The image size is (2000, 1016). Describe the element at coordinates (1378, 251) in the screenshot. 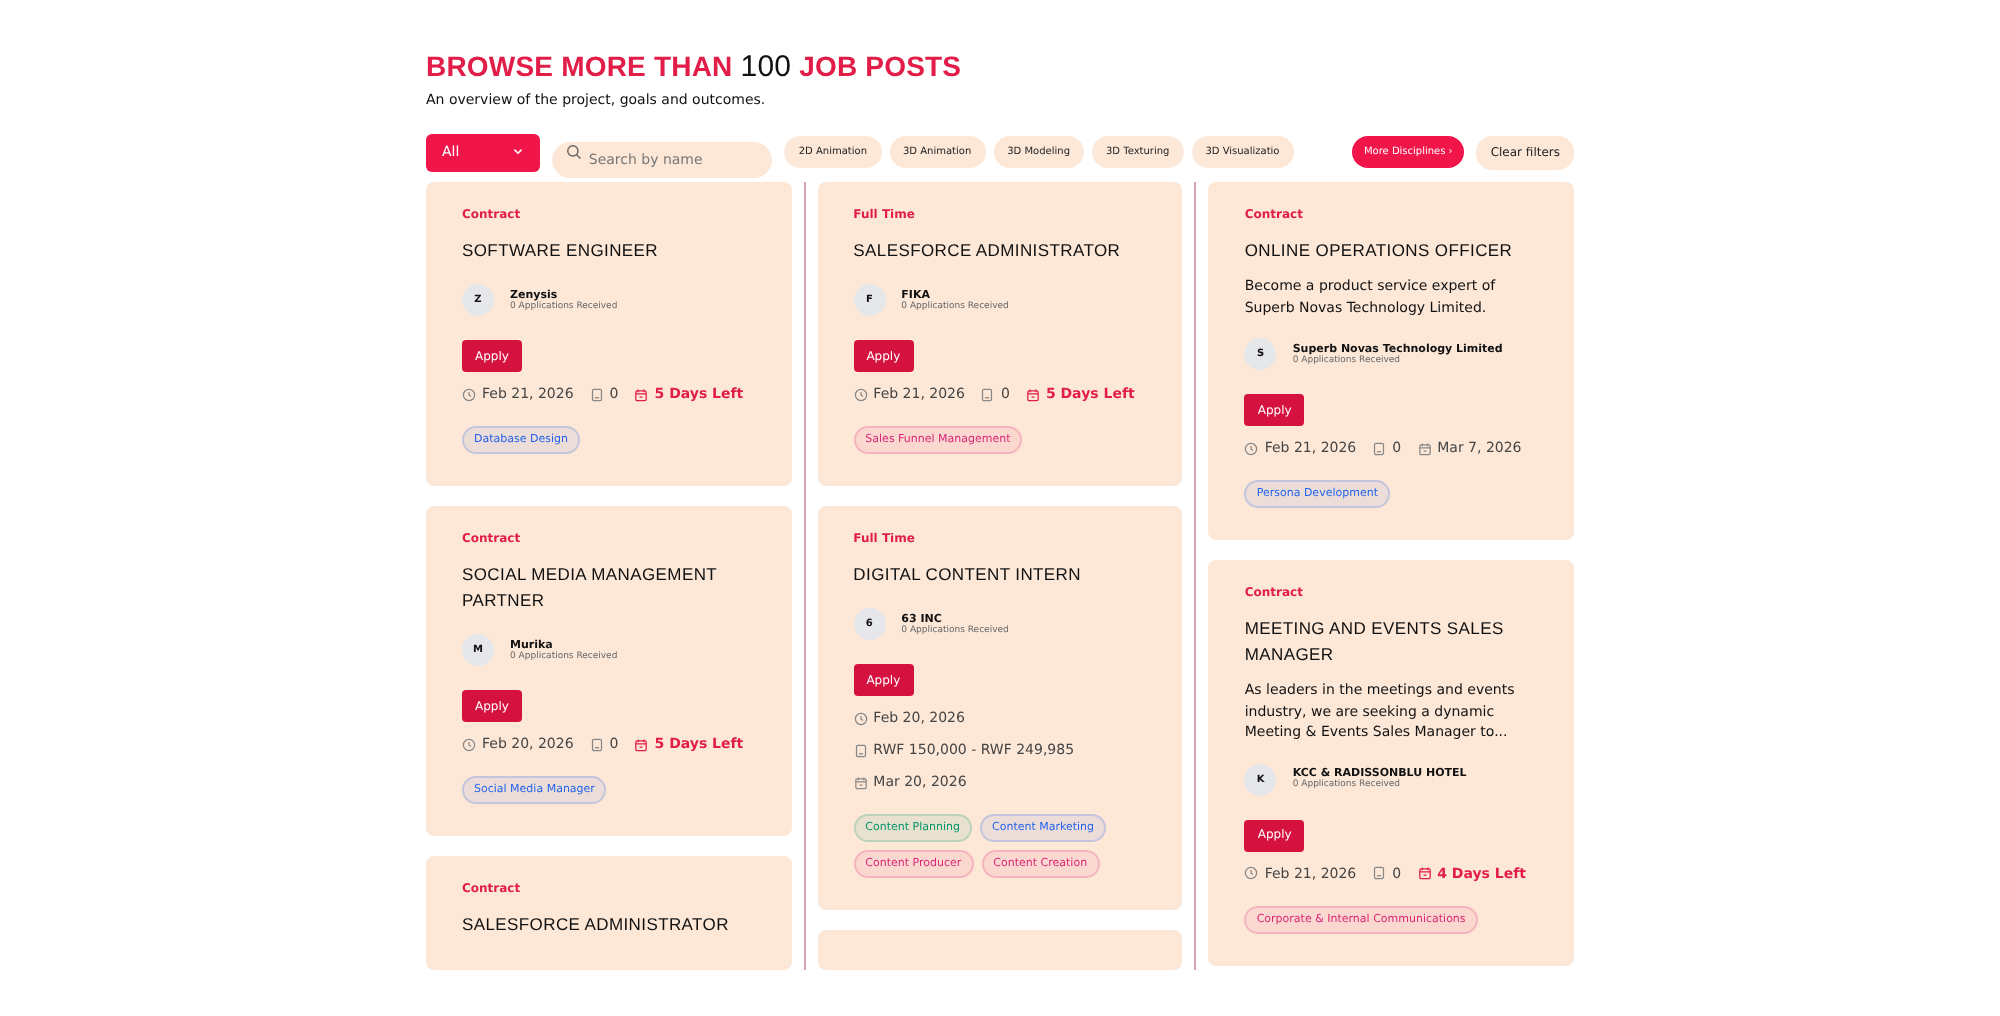

I see `job-title: ONLINE OPERATIONS OFFICER` at that location.